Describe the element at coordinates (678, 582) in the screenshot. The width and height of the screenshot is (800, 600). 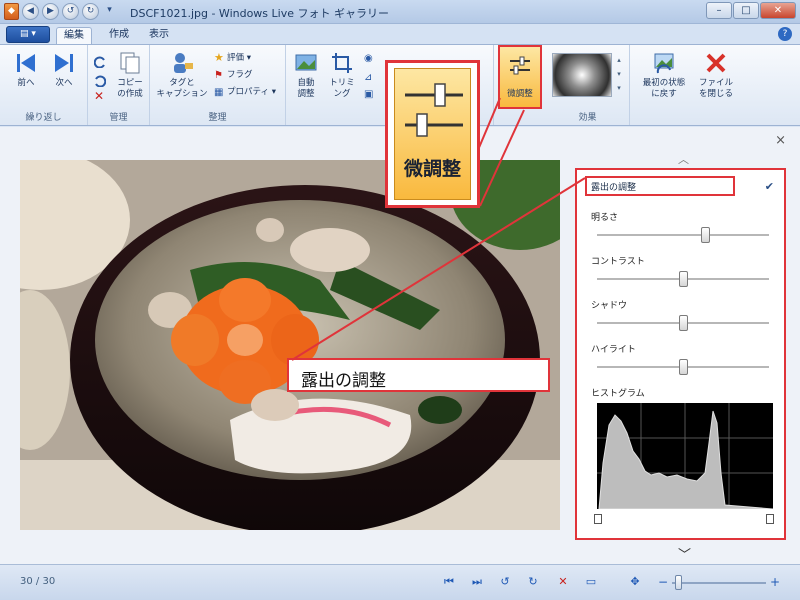
I see `zoom-slider-thumb` at that location.